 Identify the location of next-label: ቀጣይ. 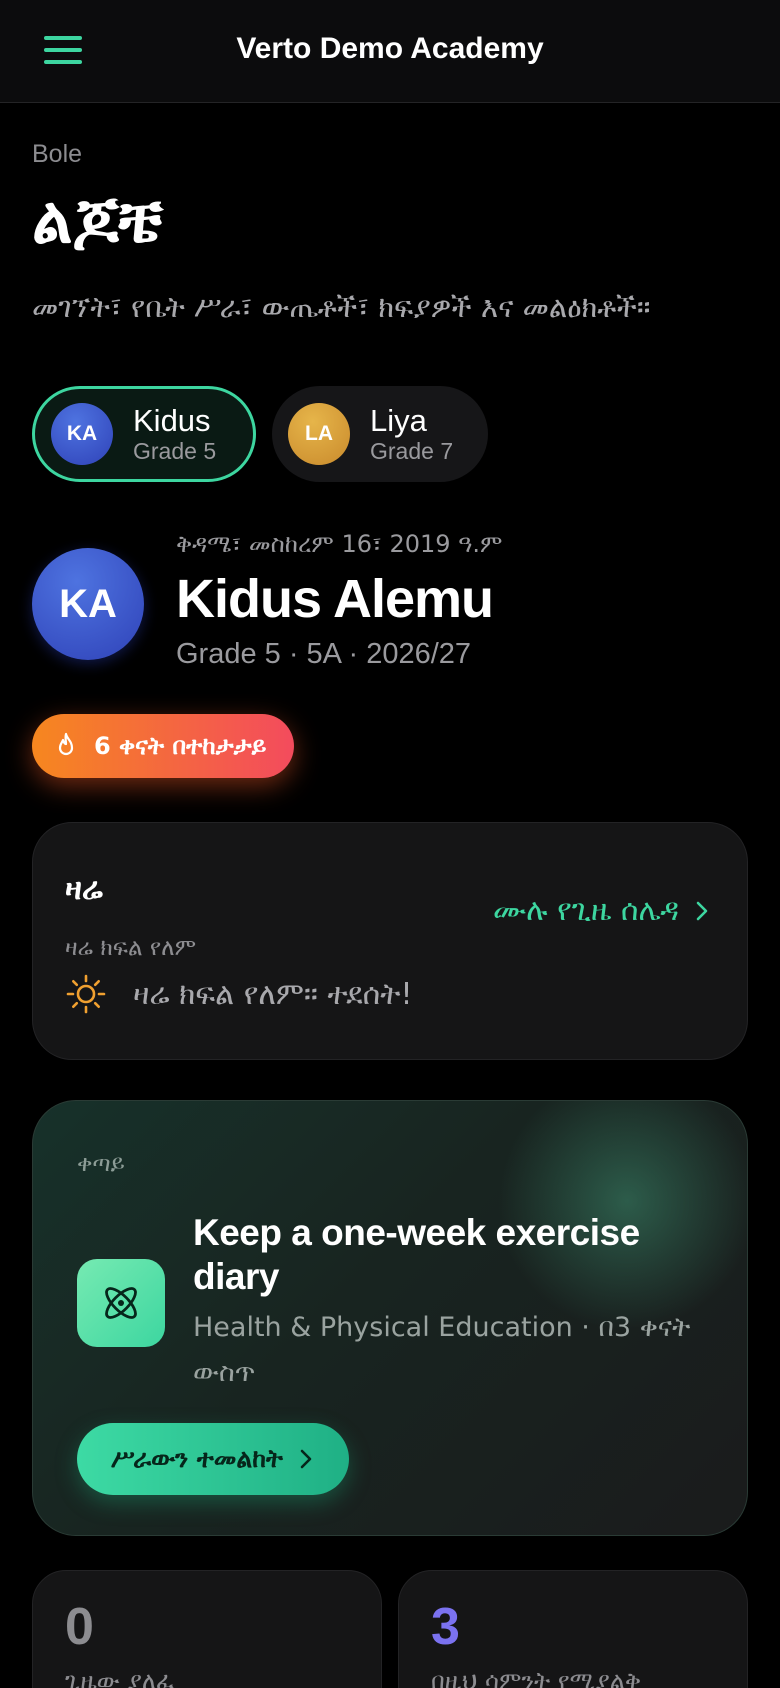
(101, 1164).